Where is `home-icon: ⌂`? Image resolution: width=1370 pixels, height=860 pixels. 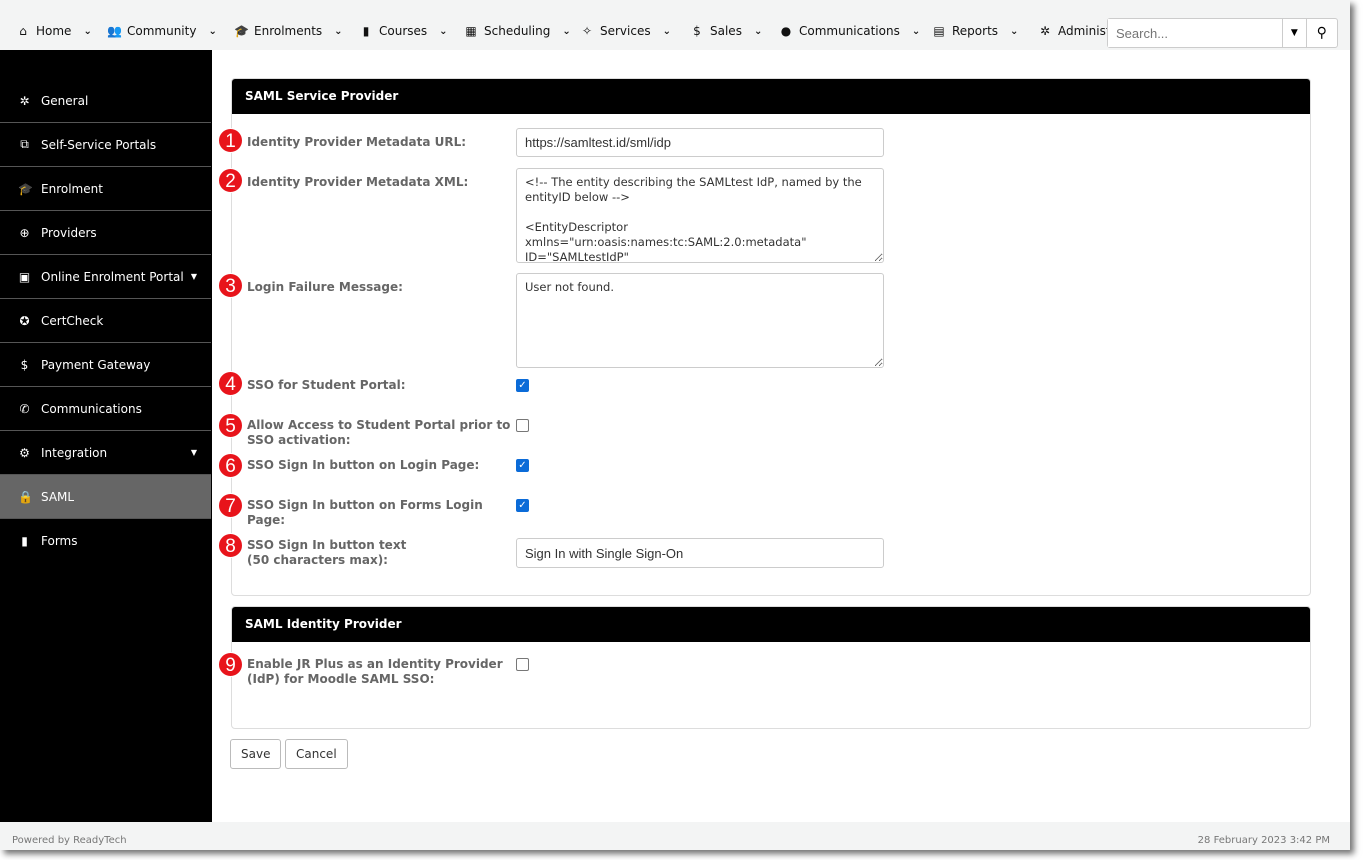 home-icon: ⌂ is located at coordinates (23, 31).